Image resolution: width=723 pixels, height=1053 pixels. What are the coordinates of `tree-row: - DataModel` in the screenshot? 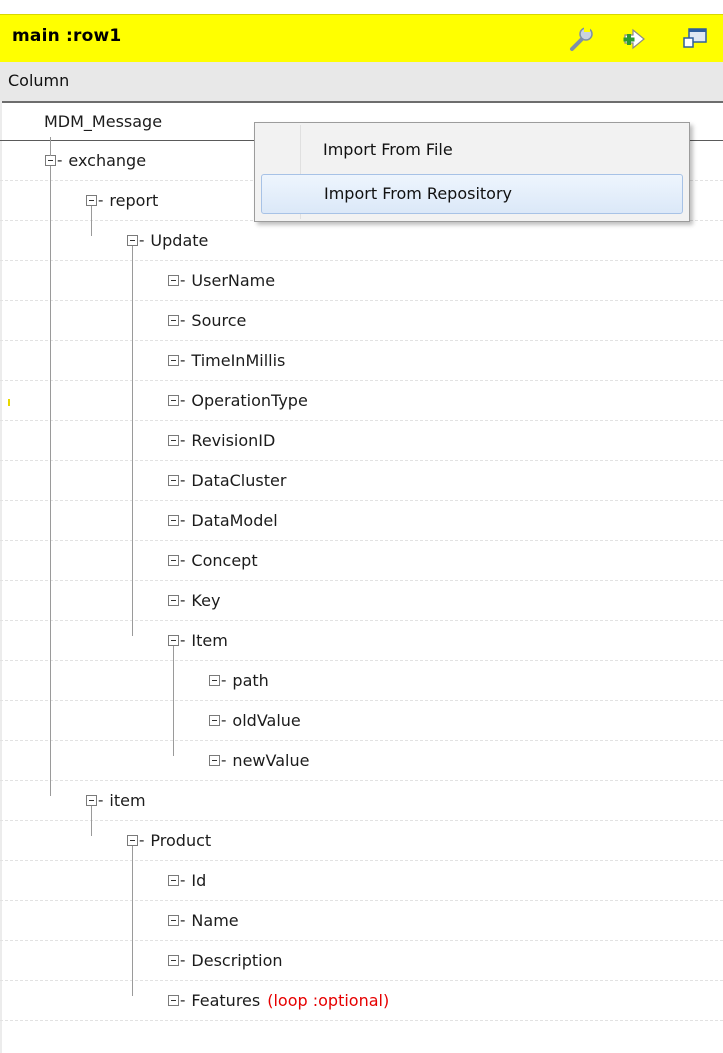 It's located at (361, 521).